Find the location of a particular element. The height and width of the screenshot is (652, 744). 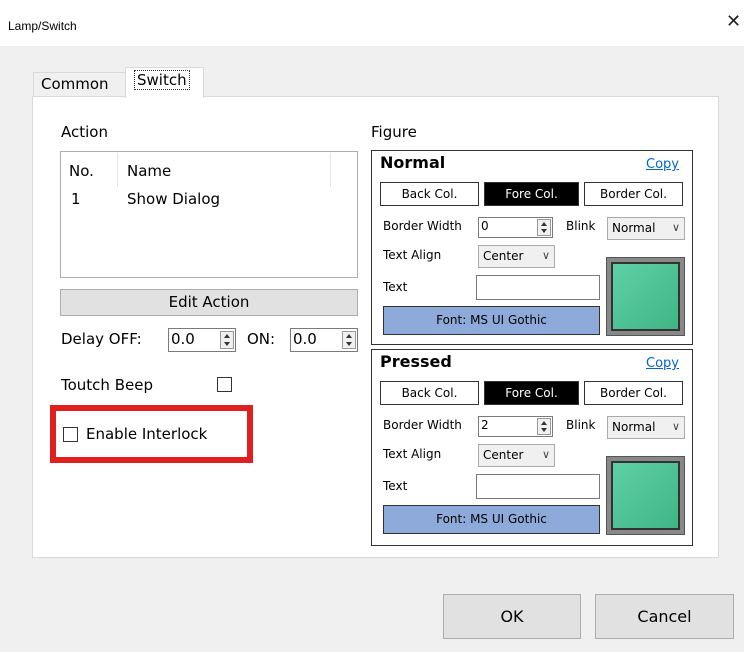

delay-on-label: ON: is located at coordinates (261, 339).